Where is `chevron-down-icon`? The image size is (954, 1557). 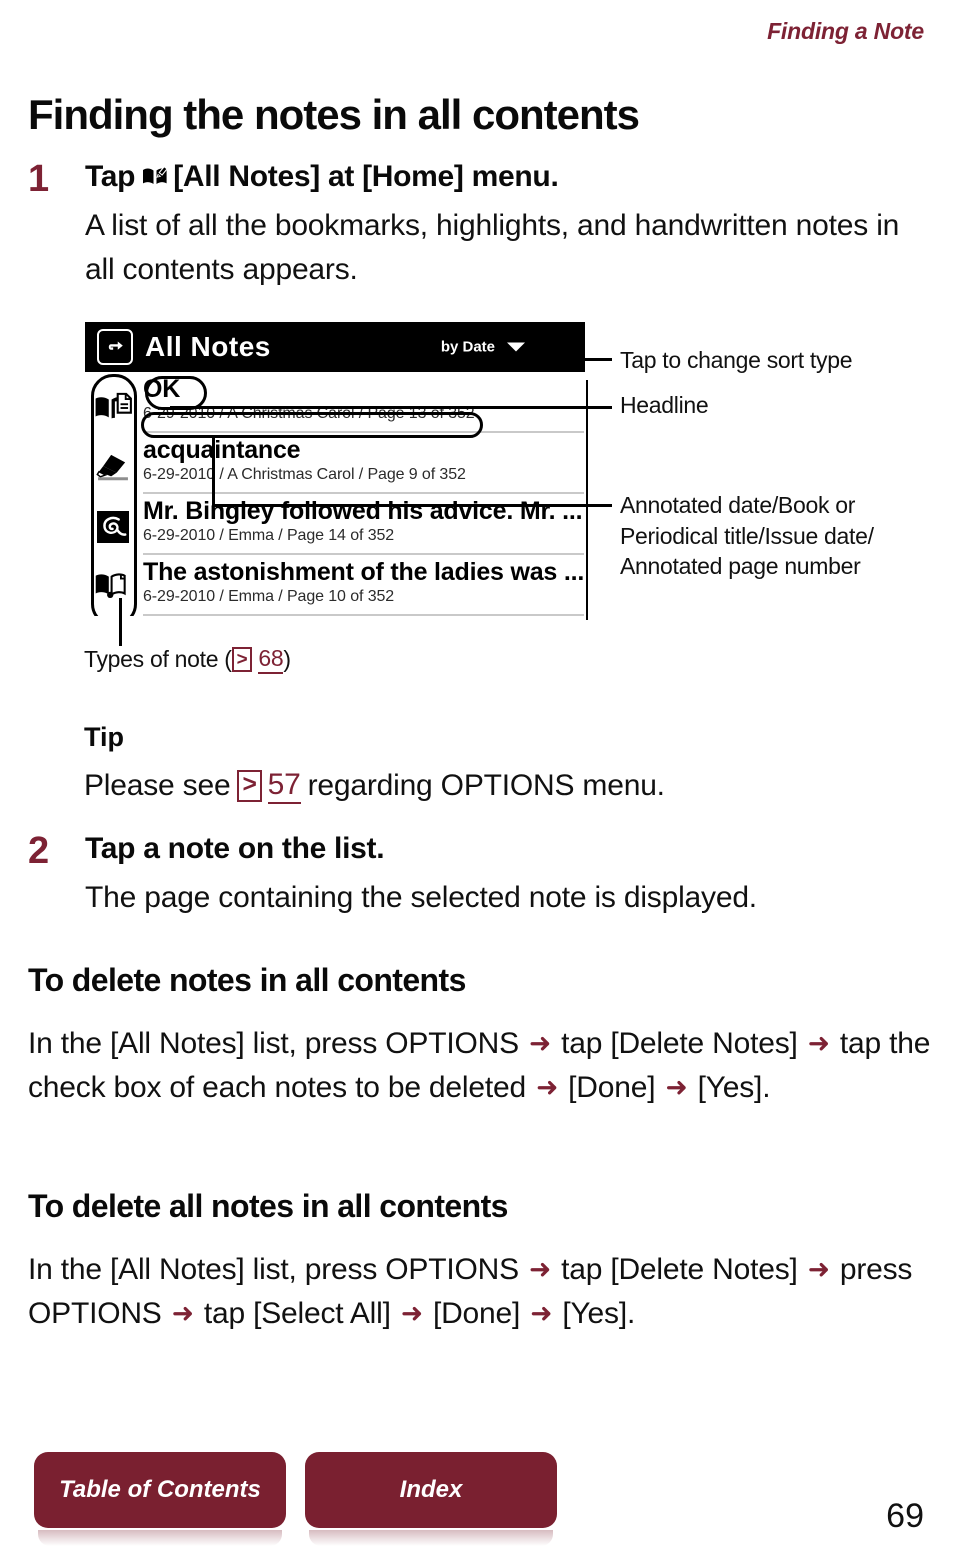 chevron-down-icon is located at coordinates (516, 347).